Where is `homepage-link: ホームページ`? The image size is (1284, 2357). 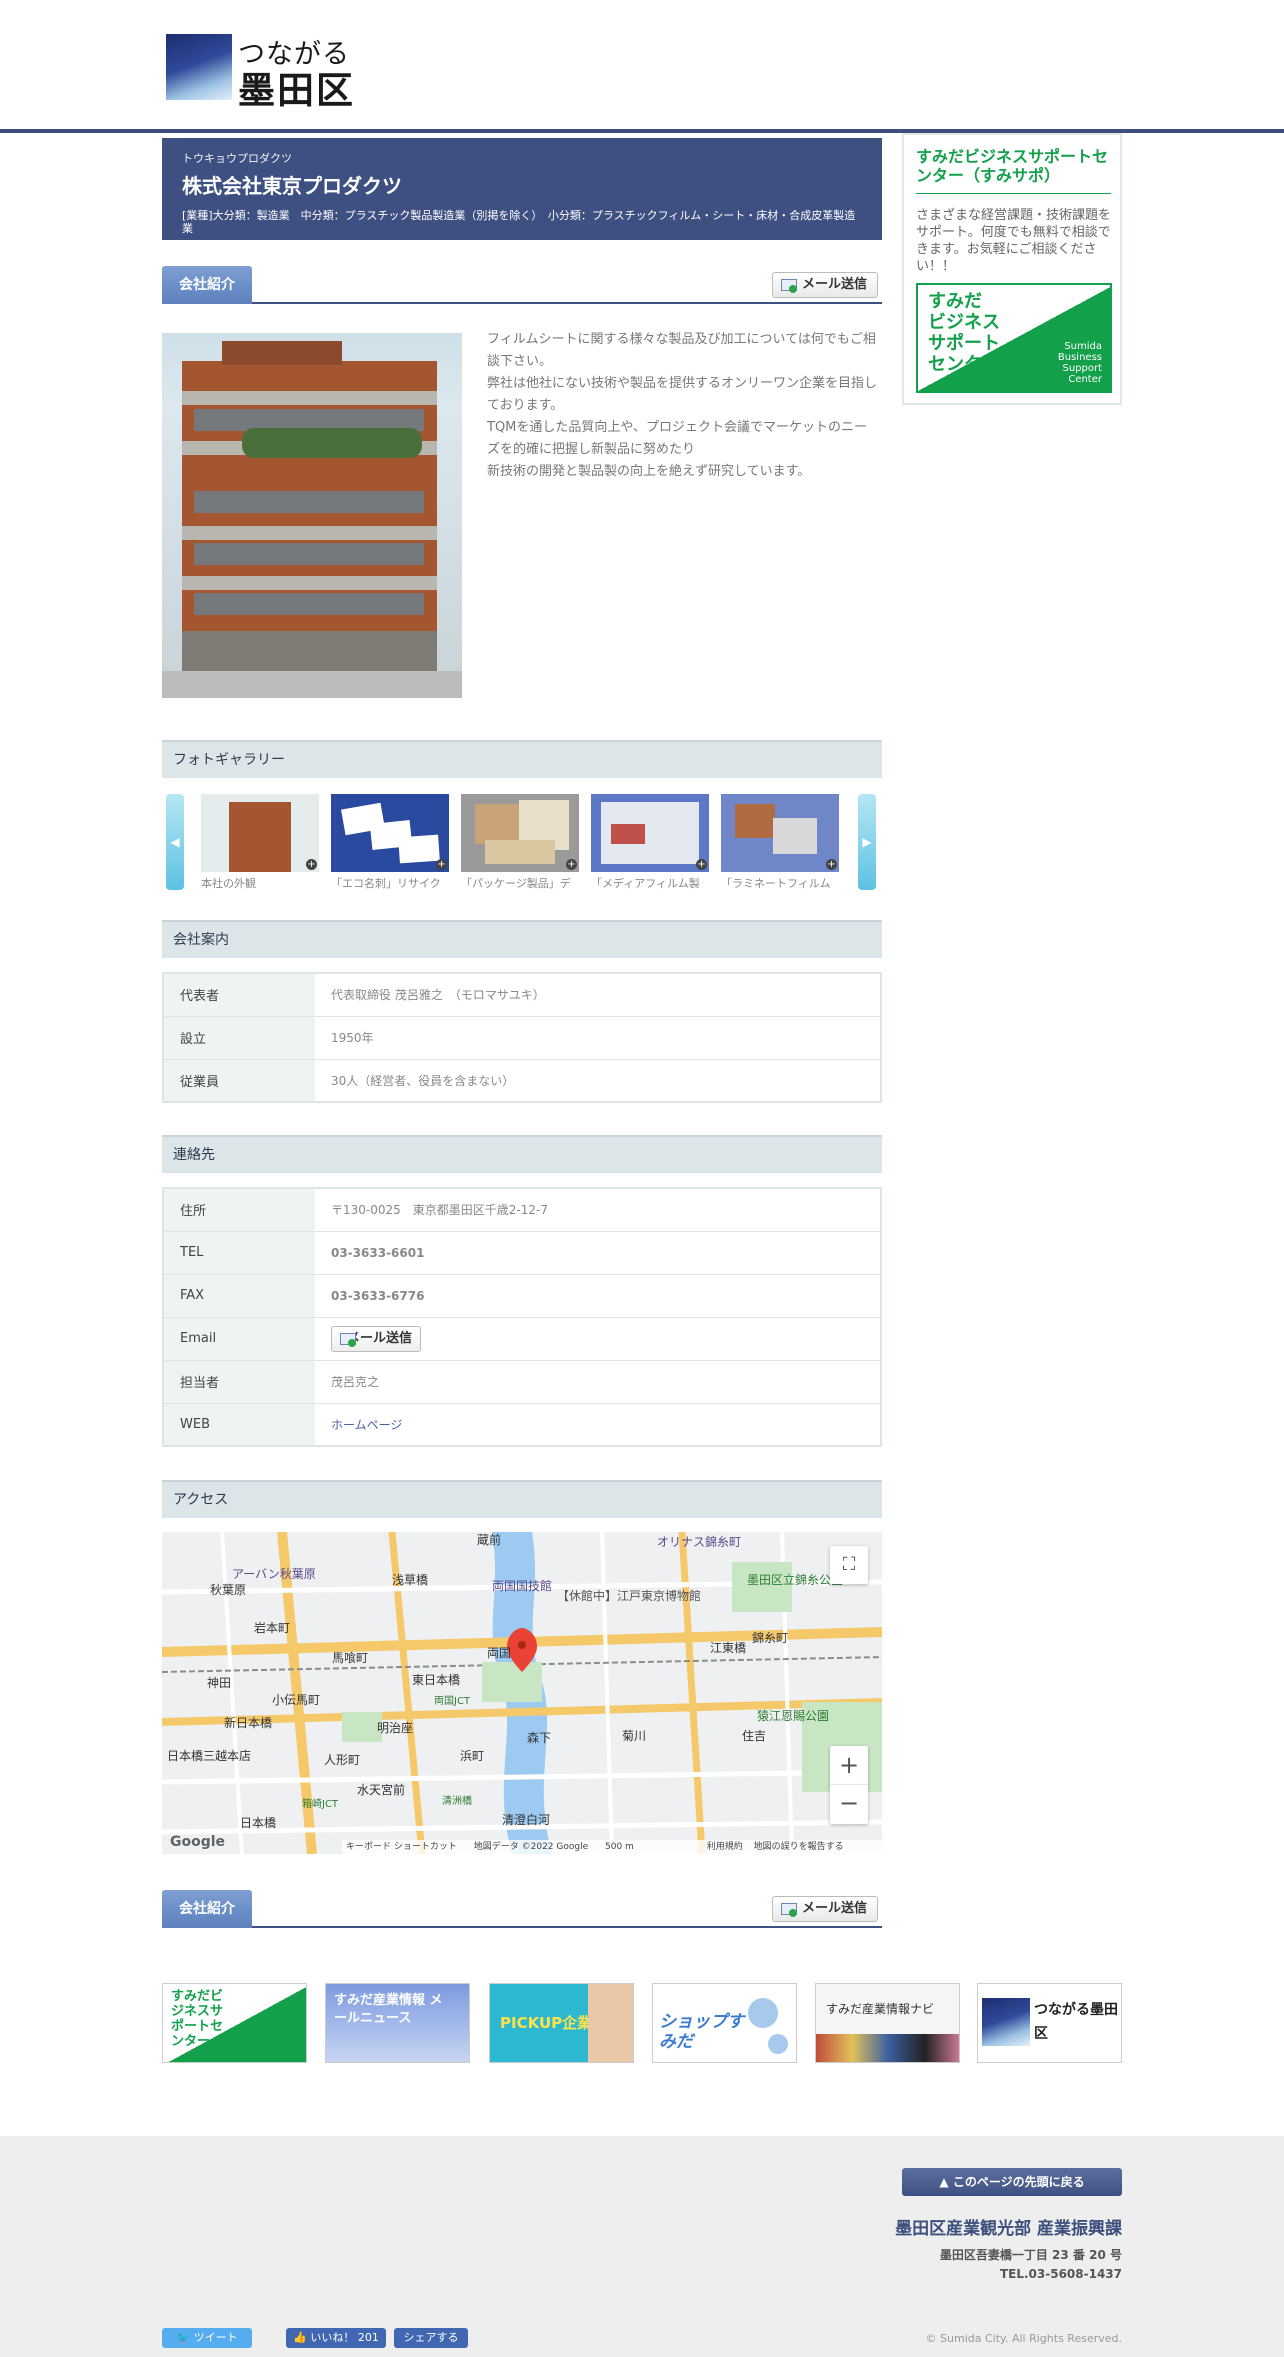 homepage-link: ホームページ is located at coordinates (366, 1425).